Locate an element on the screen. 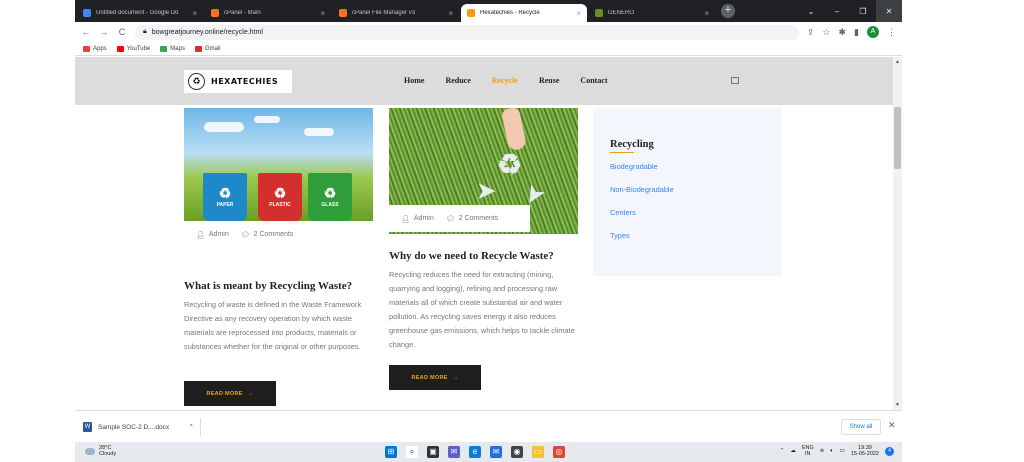 The height and width of the screenshot is (462, 1024). windows-start-icon: ⊞ is located at coordinates (391, 452).